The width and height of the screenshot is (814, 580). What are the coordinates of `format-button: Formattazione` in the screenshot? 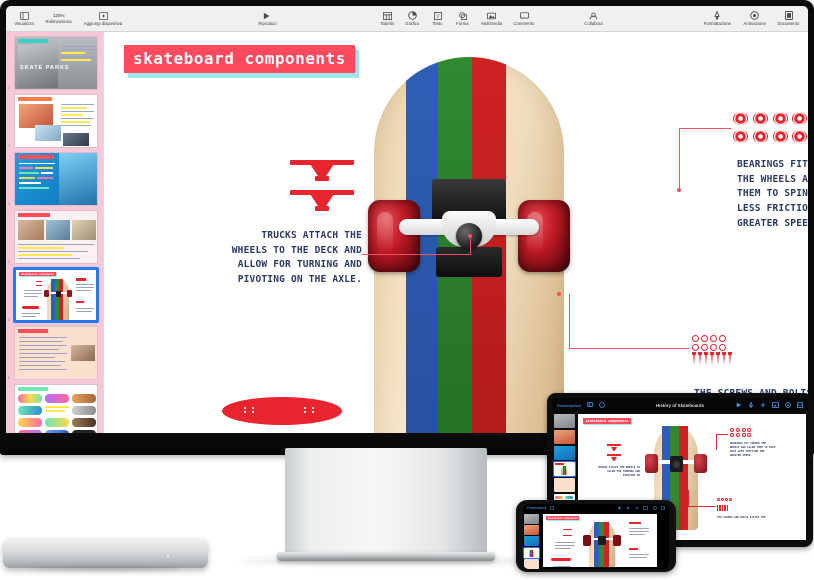 It's located at (717, 18).